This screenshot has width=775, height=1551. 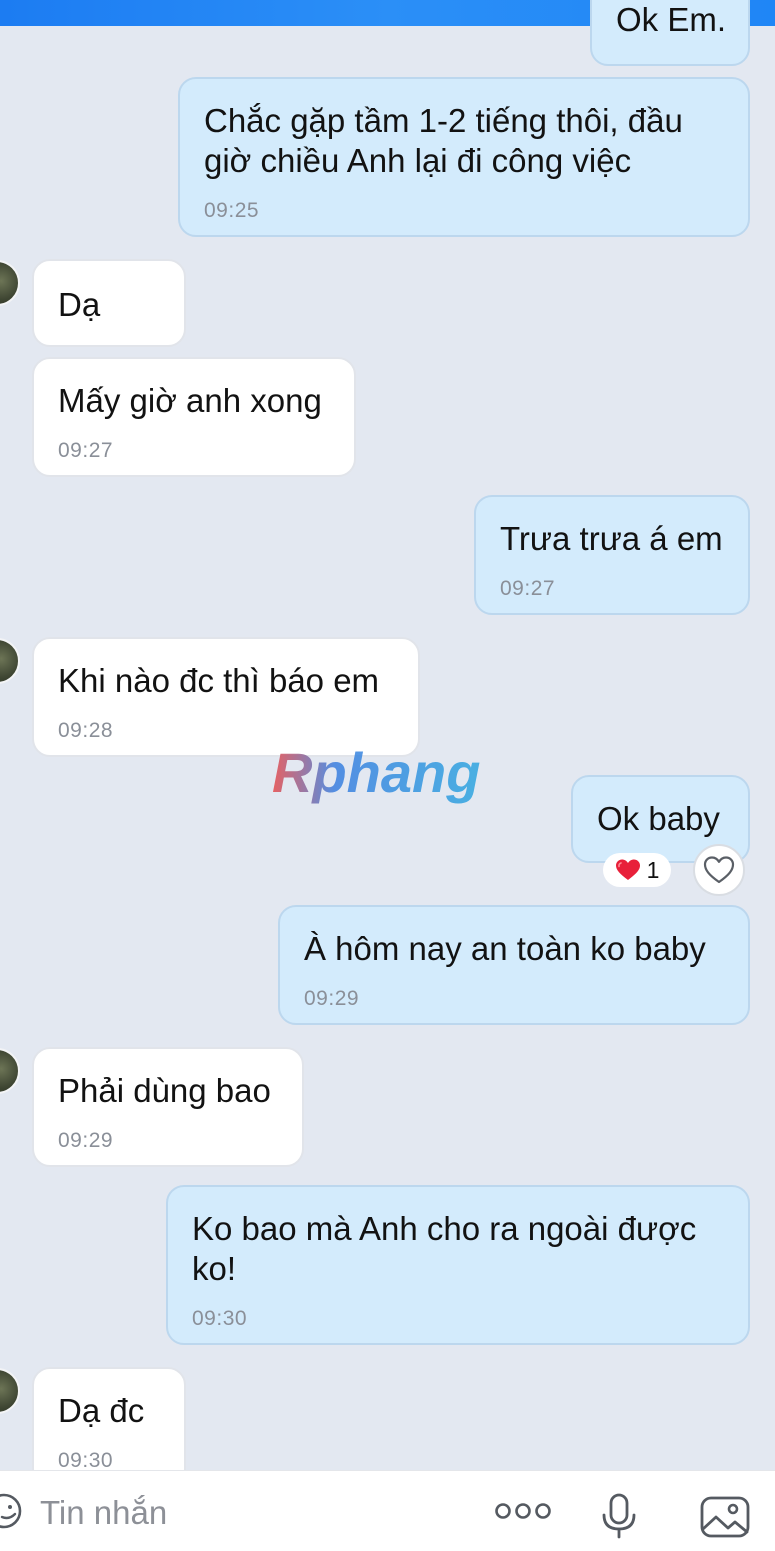 I want to click on message-bubble-outgoing: Trưa trưa á em 09:27, so click(x=612, y=555).